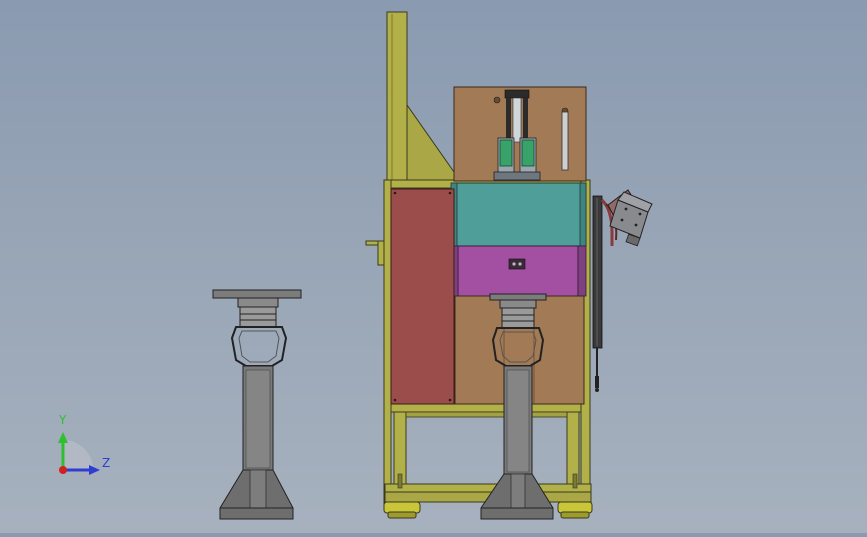 Image resolution: width=867 pixels, height=537 pixels. I want to click on side-motor-box, so click(630, 218).